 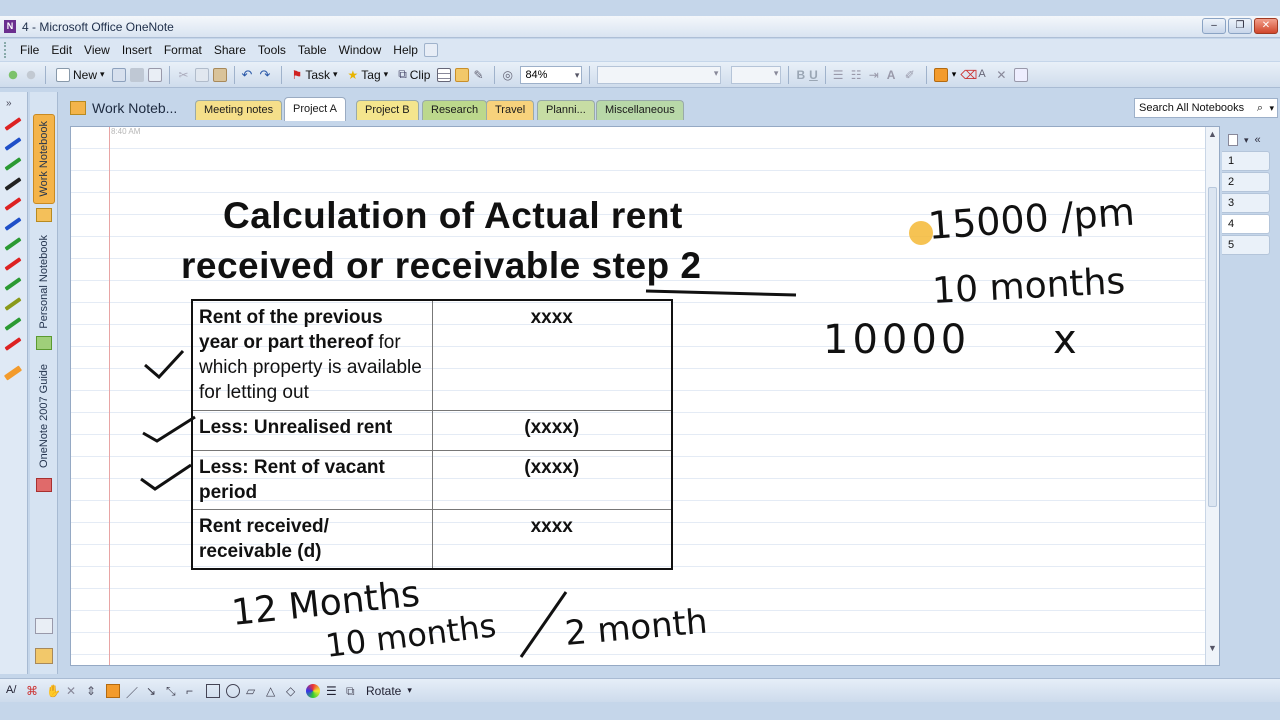 I want to click on eraser-tool-icon: ✕, so click(x=73, y=691).